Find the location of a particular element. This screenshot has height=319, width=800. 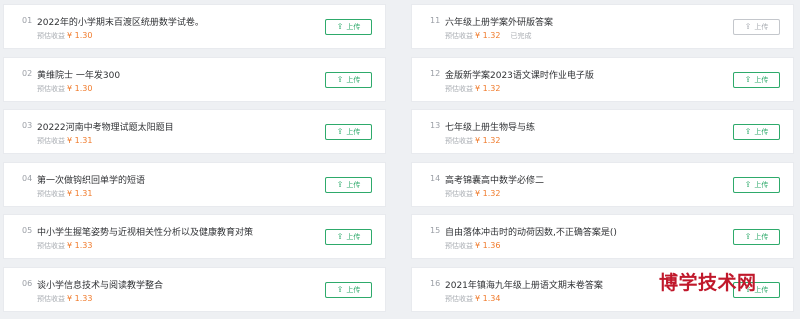

estimated-income: 预估收益 ¥ 1.36 is located at coordinates (472, 246).